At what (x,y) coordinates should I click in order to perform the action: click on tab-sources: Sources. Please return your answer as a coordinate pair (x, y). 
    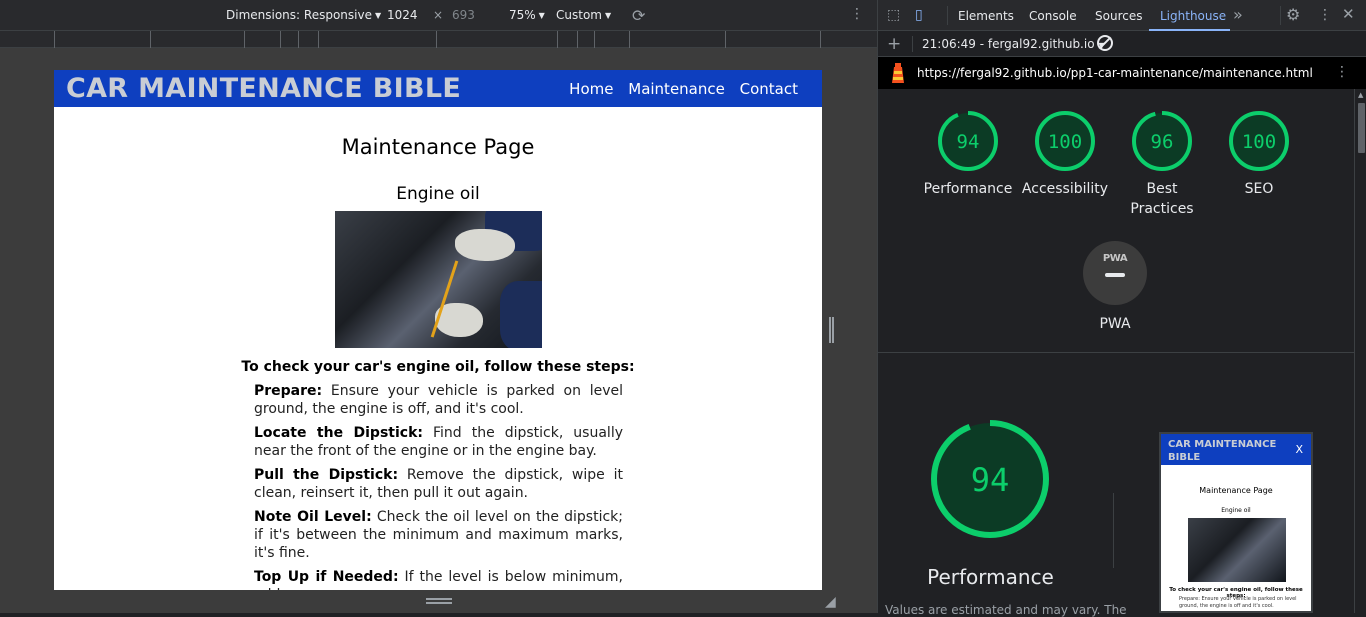
    Looking at the image, I should click on (1118, 16).